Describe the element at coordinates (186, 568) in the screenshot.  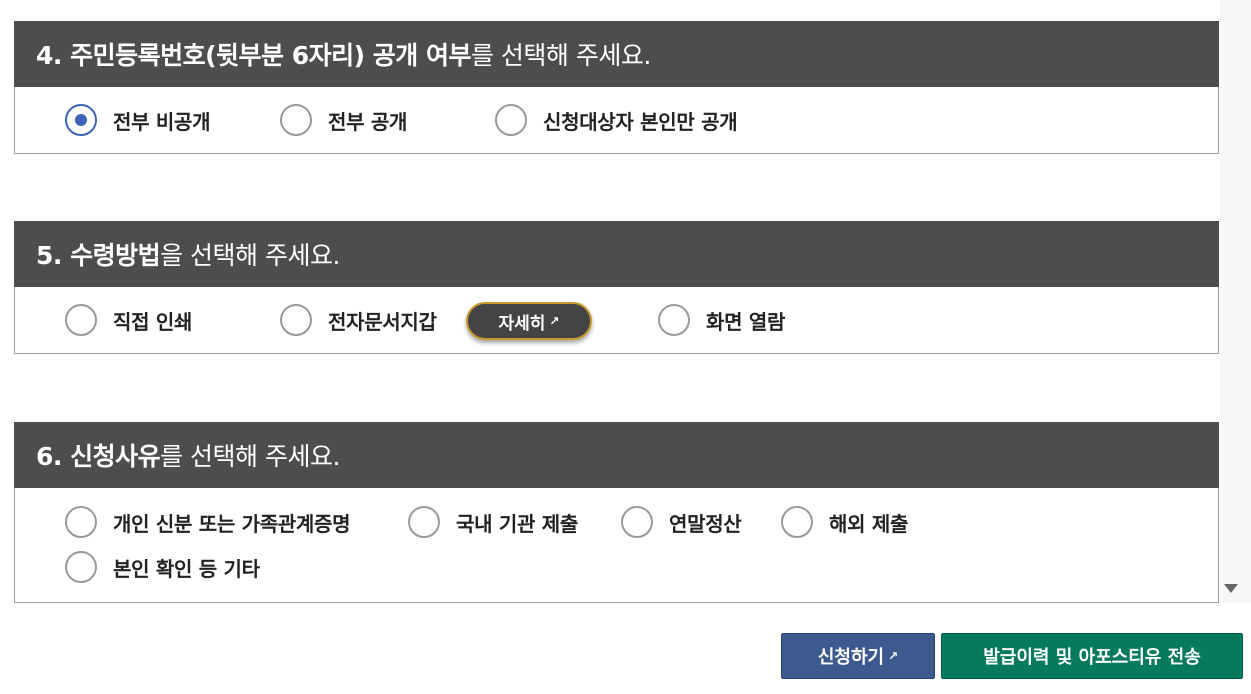
I see `radio-label: 본인 확인 등 기타` at that location.